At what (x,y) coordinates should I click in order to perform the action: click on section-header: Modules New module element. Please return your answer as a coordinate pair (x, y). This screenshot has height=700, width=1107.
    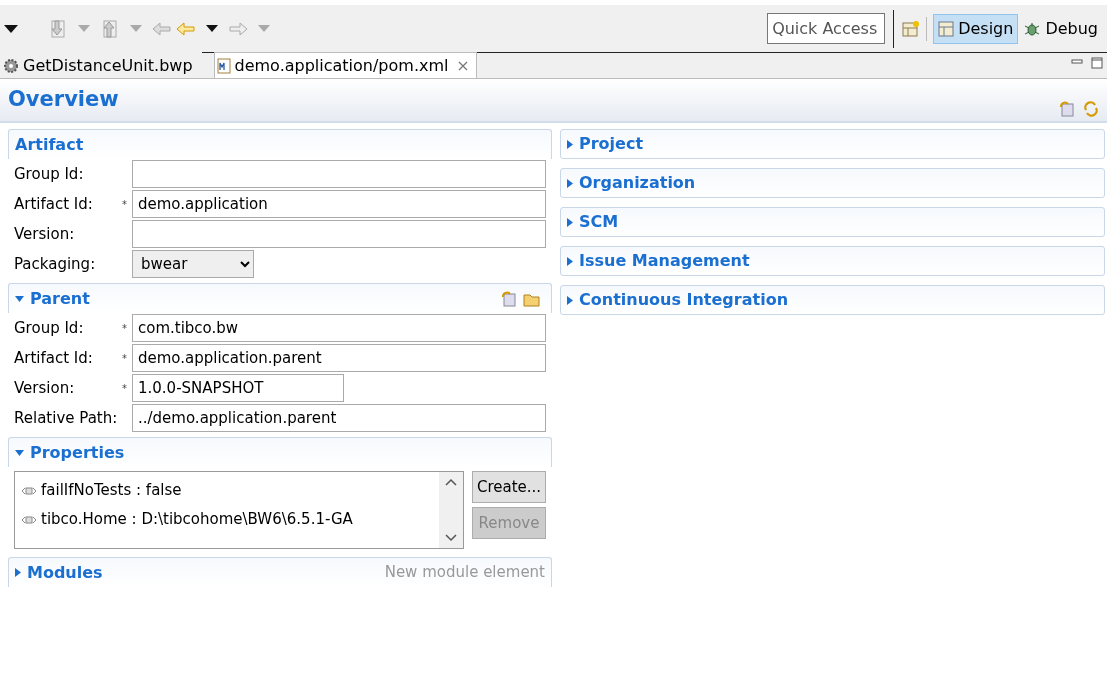
    Looking at the image, I should click on (280, 572).